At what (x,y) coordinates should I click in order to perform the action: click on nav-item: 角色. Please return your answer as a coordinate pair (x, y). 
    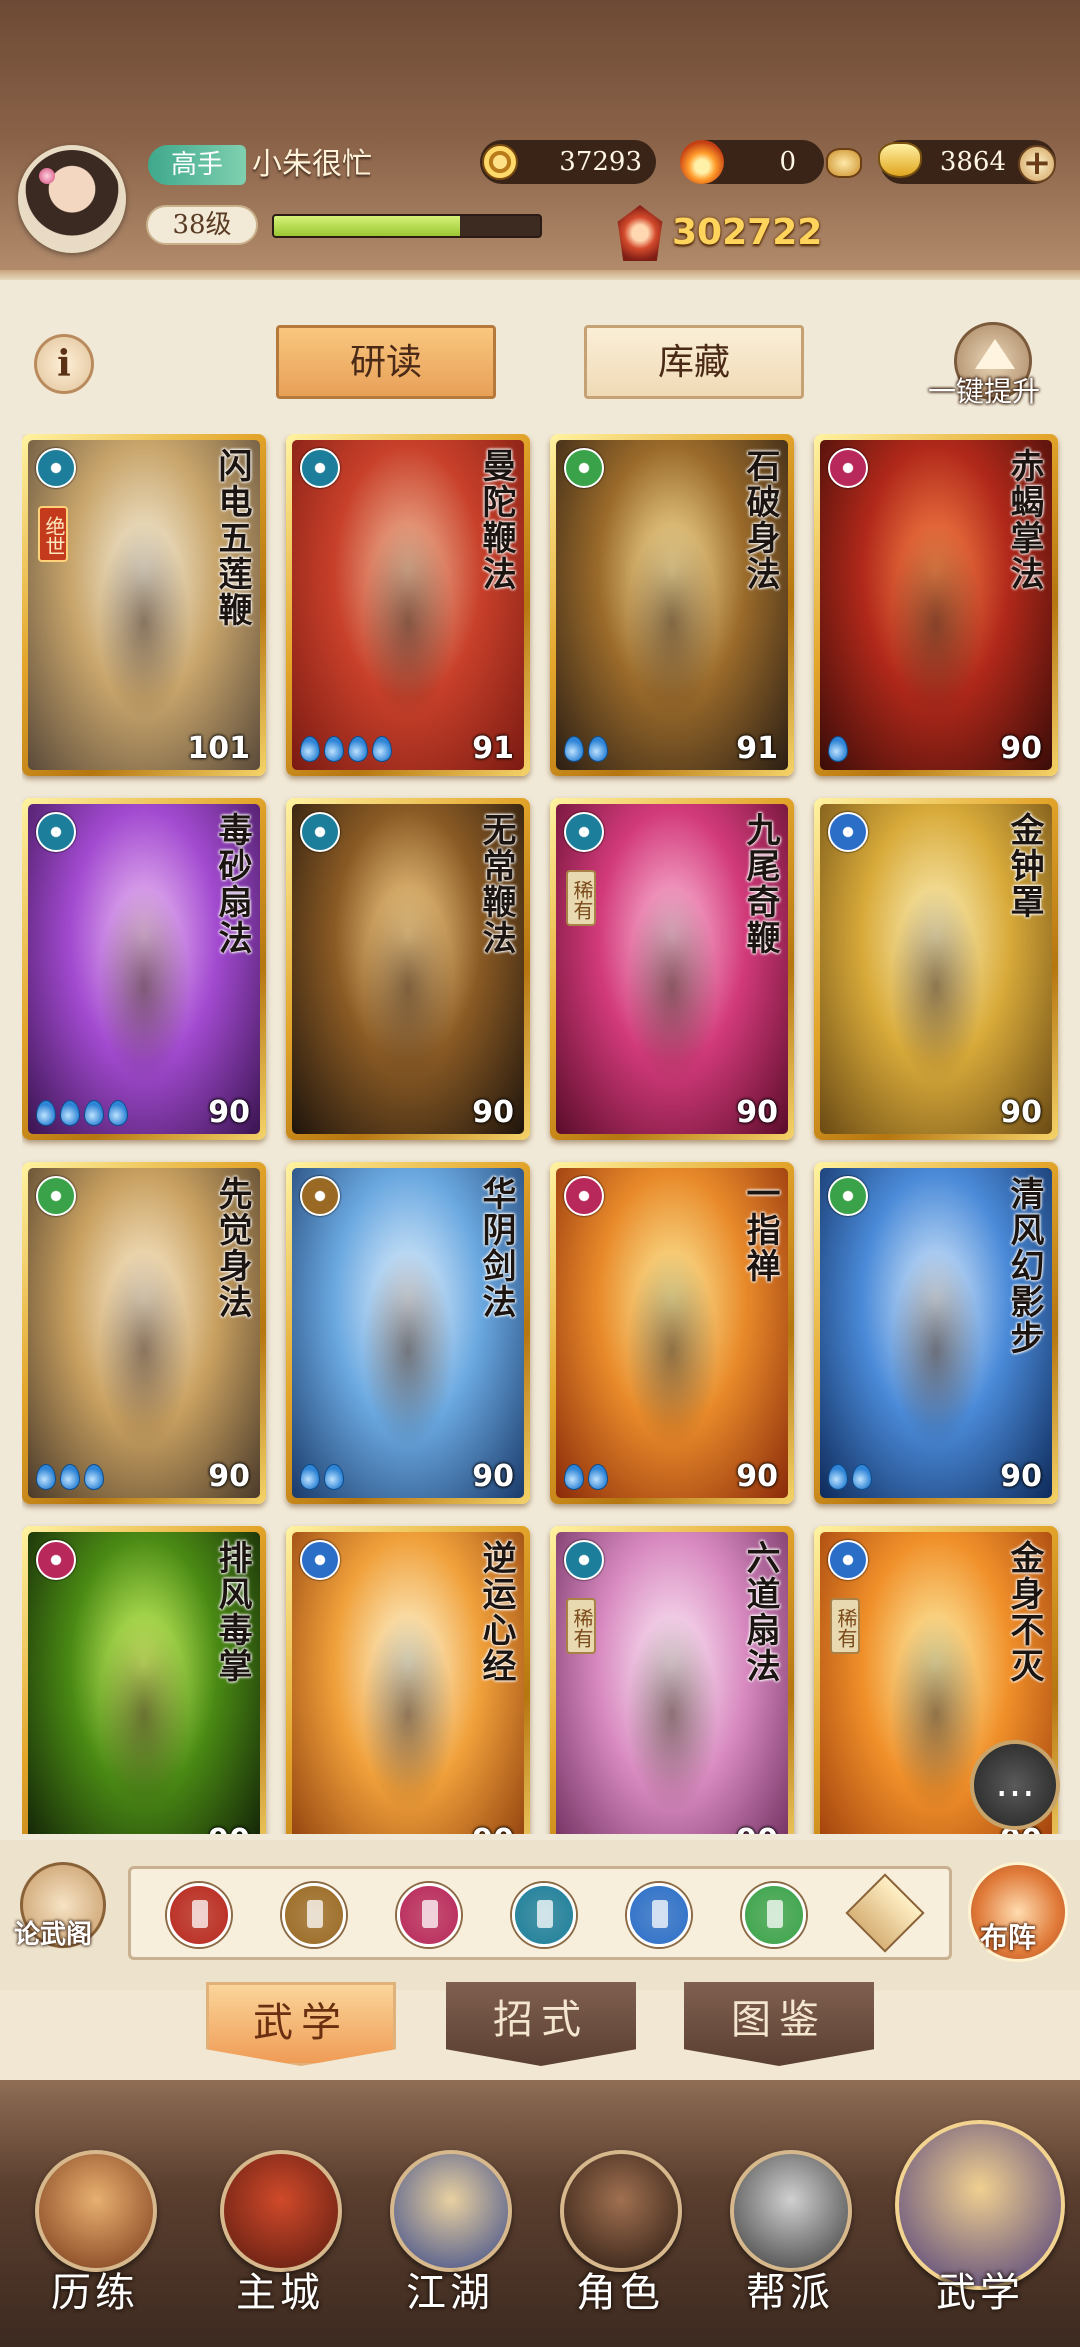
    Looking at the image, I should click on (620, 2245).